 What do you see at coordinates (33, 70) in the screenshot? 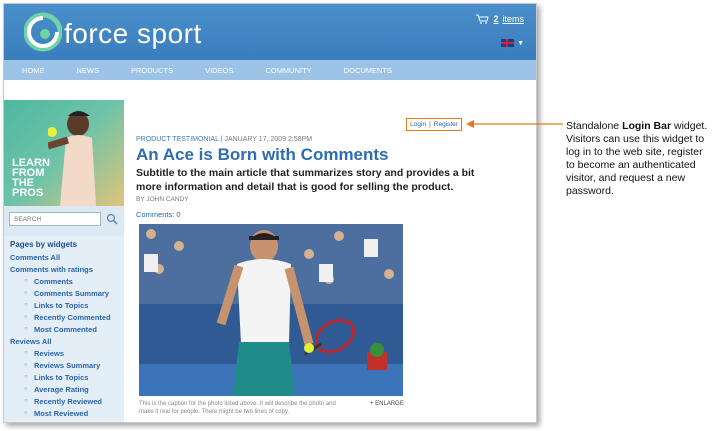
I see `nav-home: HOME` at bounding box center [33, 70].